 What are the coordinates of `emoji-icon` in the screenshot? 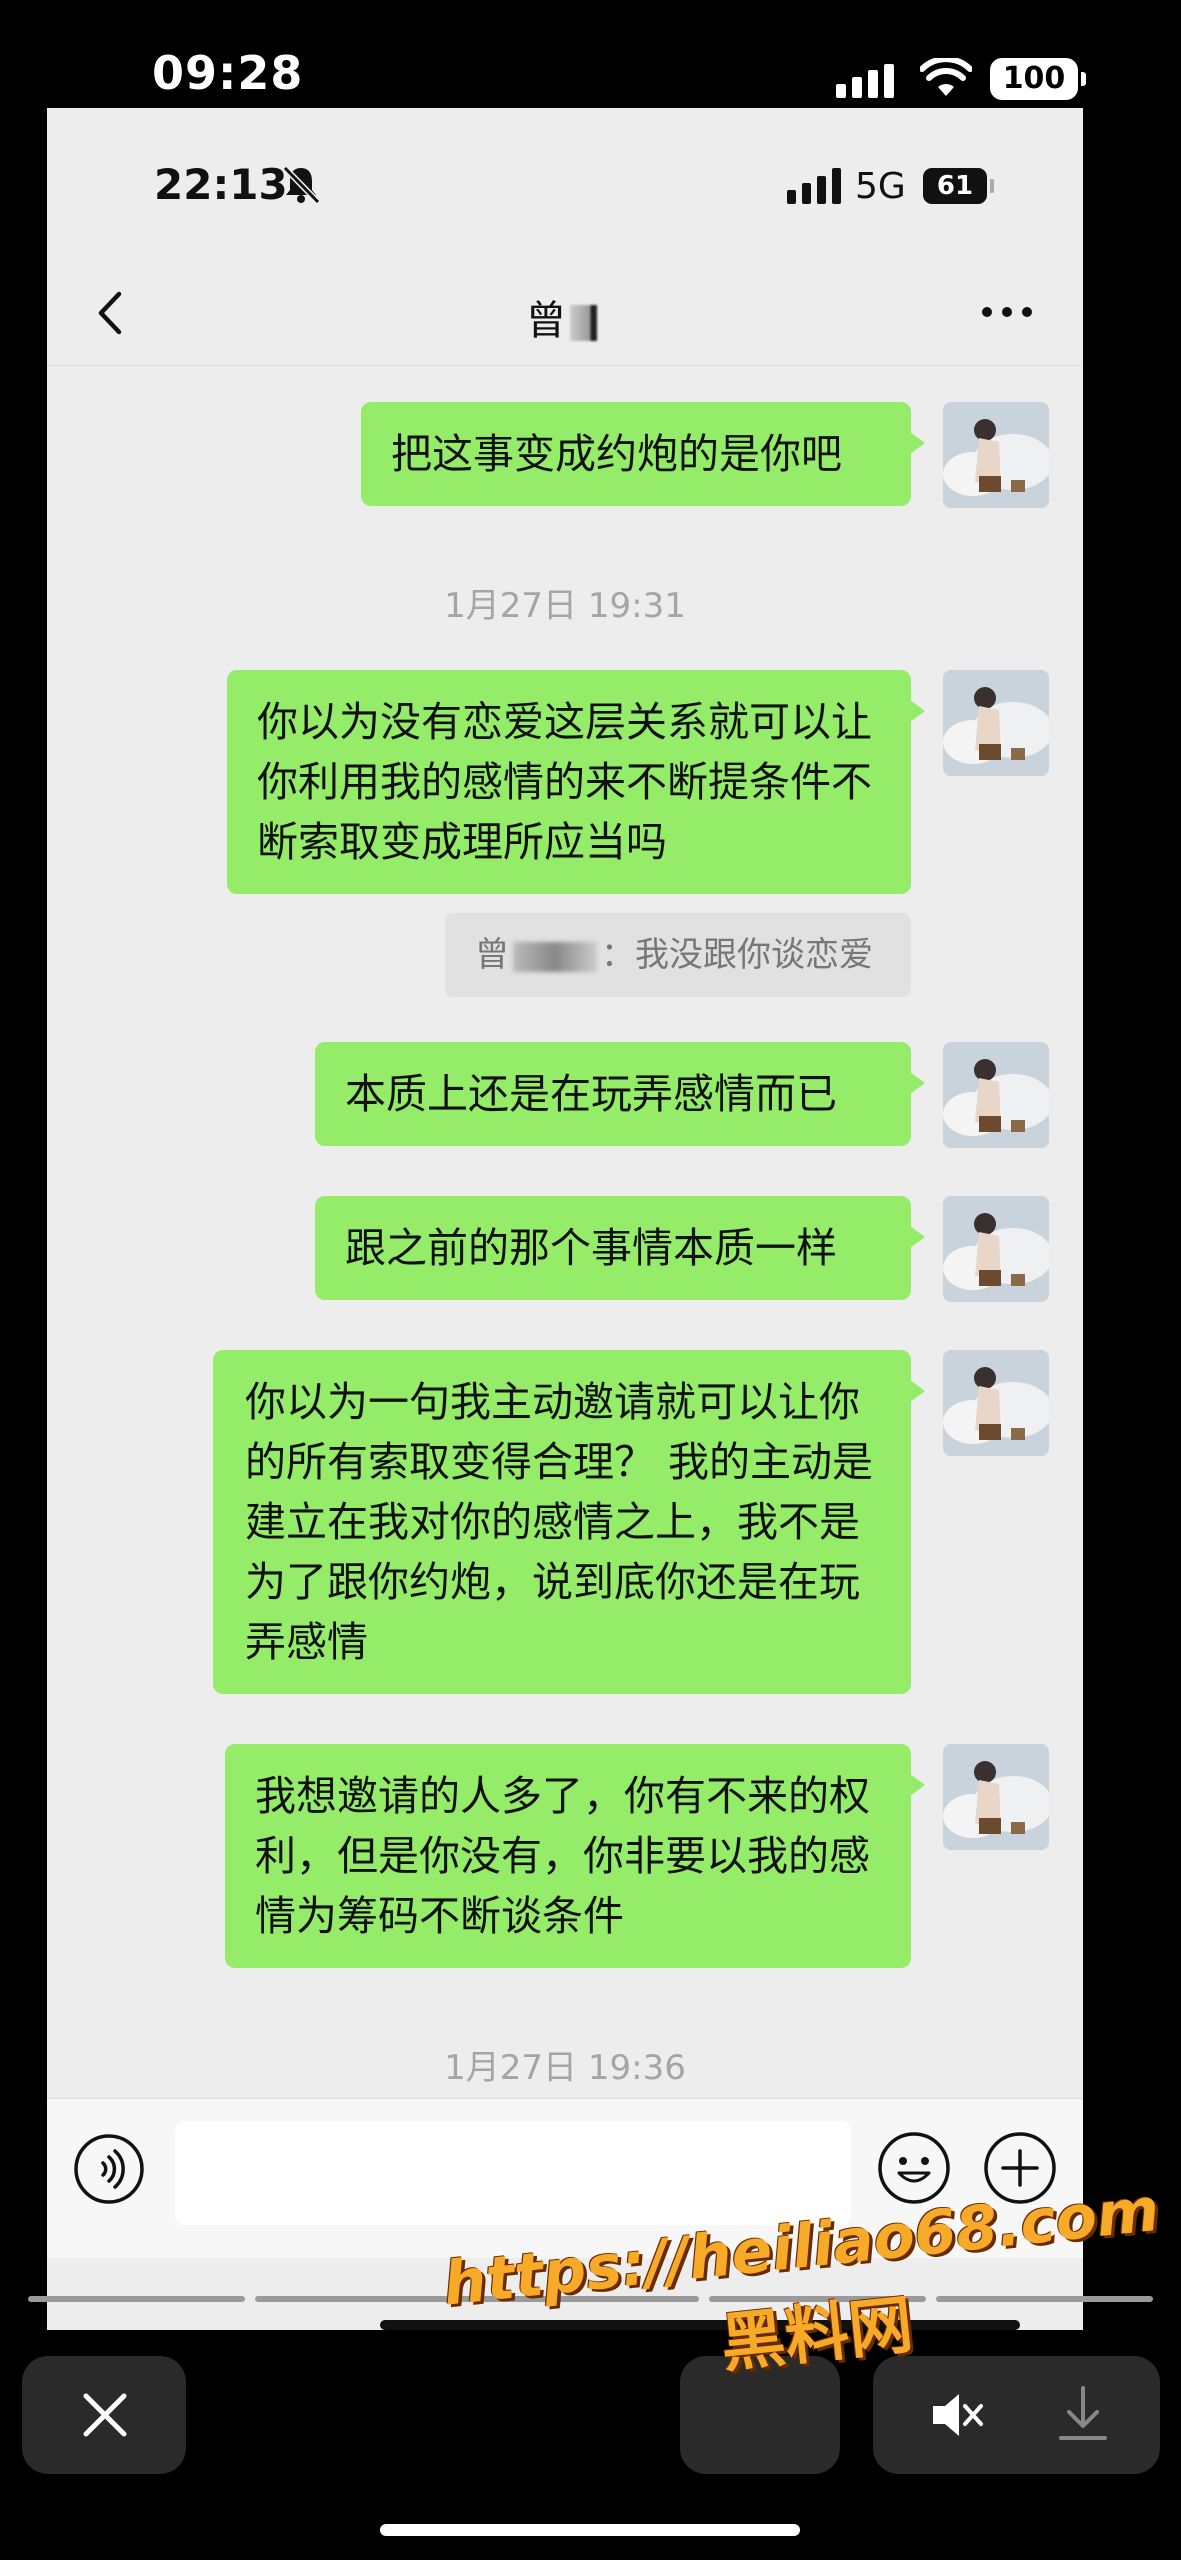 It's located at (914, 2168).